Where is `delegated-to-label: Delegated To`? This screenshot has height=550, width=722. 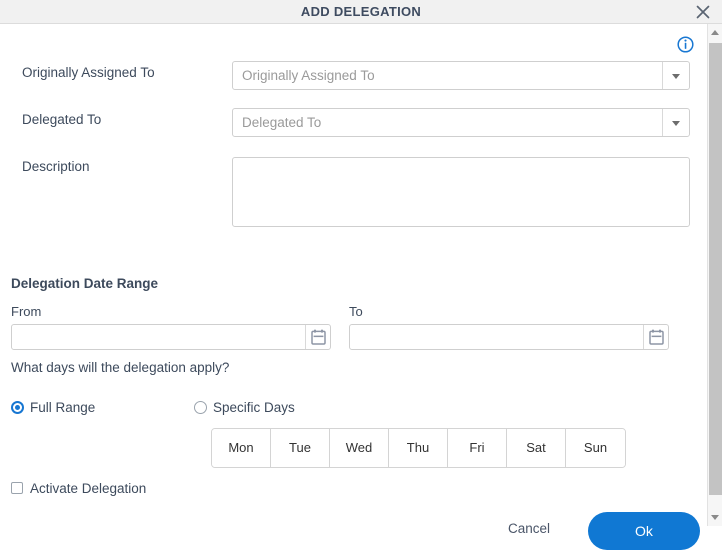
delegated-to-label: Delegated To is located at coordinates (62, 119).